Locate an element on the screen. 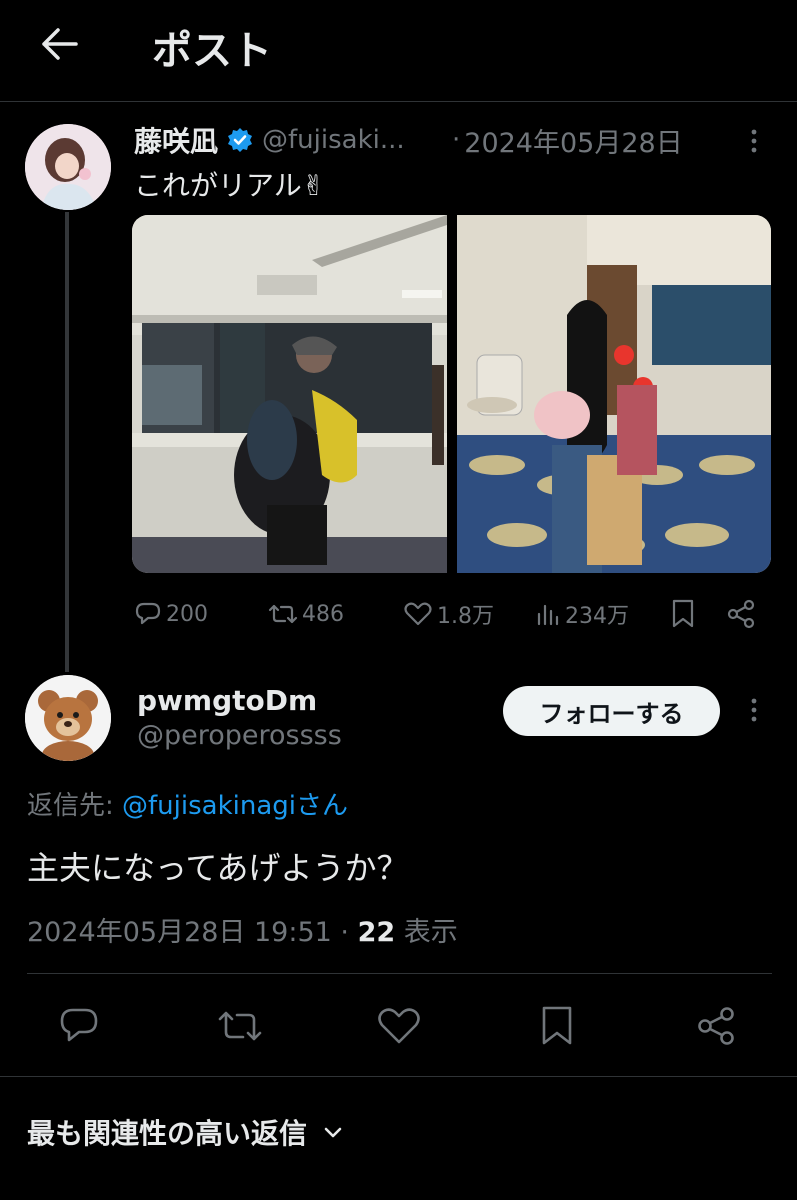 Image resolution: width=797 pixels, height=1200 pixels. chevron-down-icon is located at coordinates (333, 1132).